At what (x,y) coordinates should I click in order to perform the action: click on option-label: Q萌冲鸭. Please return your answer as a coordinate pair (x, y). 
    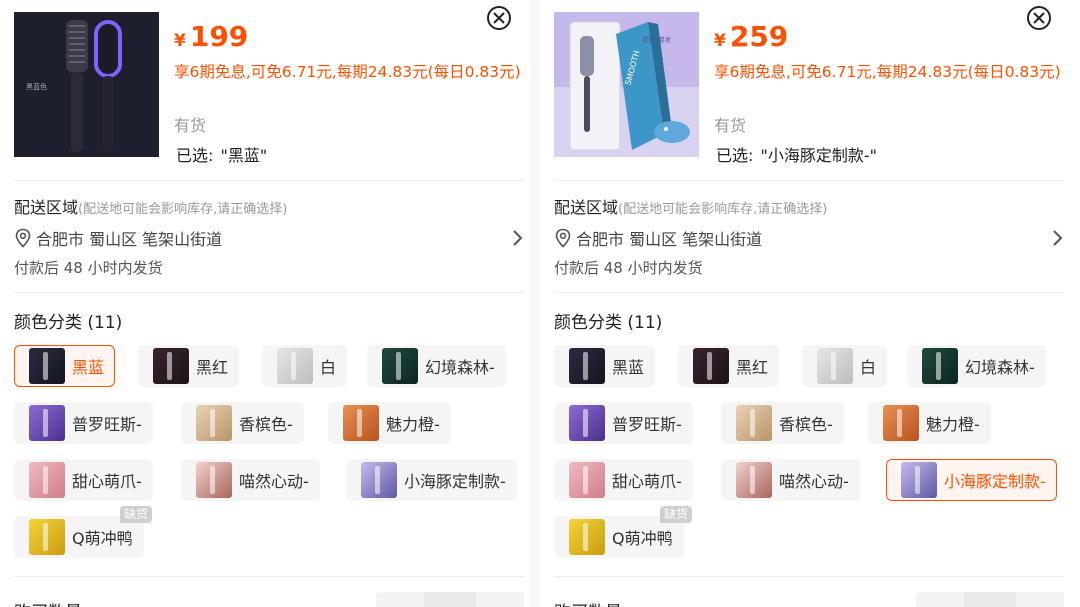
    Looking at the image, I should click on (642, 538).